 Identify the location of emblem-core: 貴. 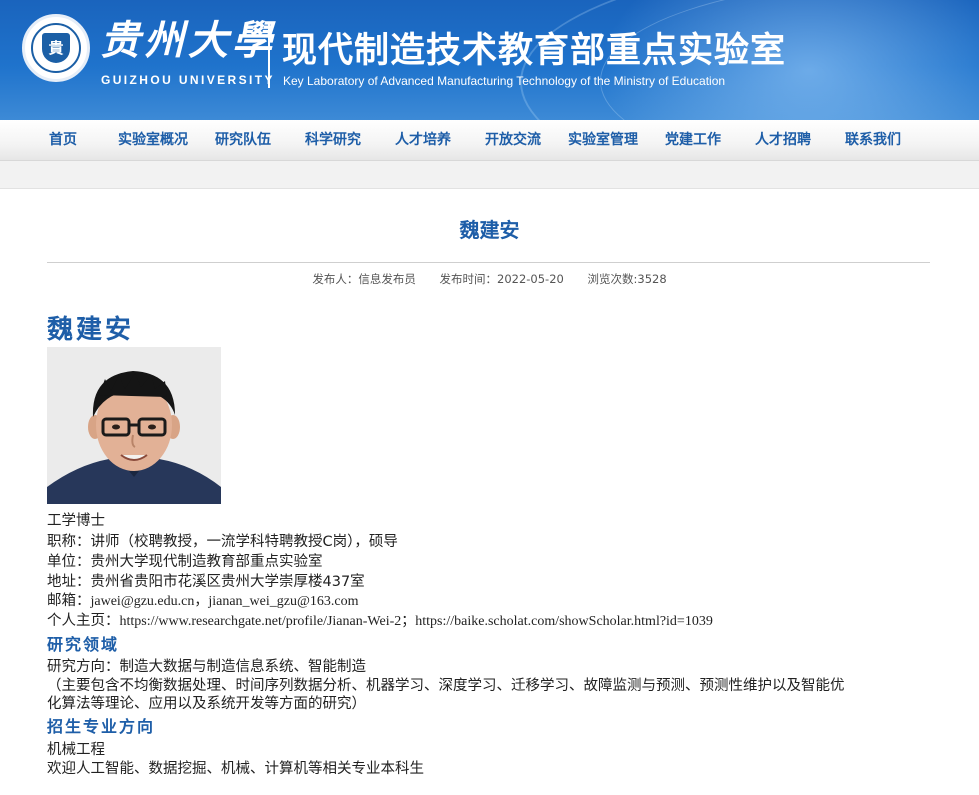
(56, 48).